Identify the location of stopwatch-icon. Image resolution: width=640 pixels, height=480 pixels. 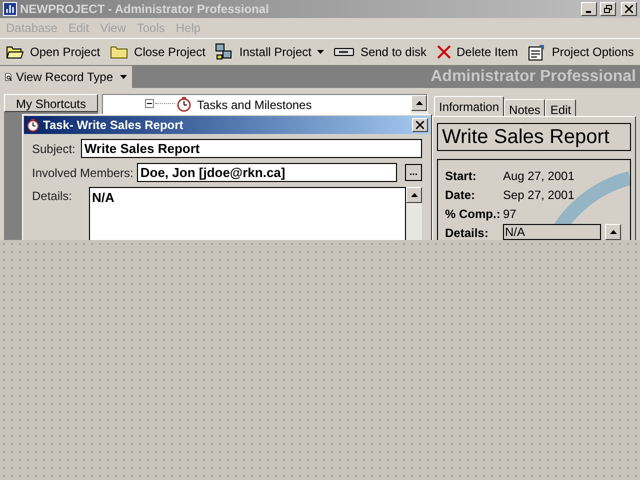
(33, 125).